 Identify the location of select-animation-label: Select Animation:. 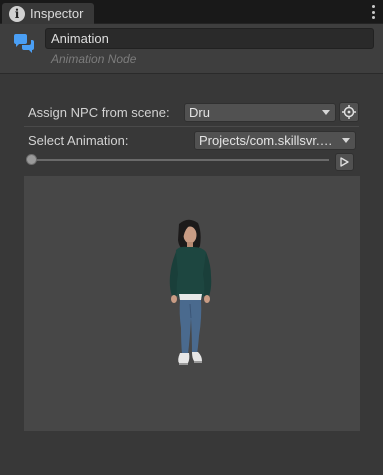
(78, 140).